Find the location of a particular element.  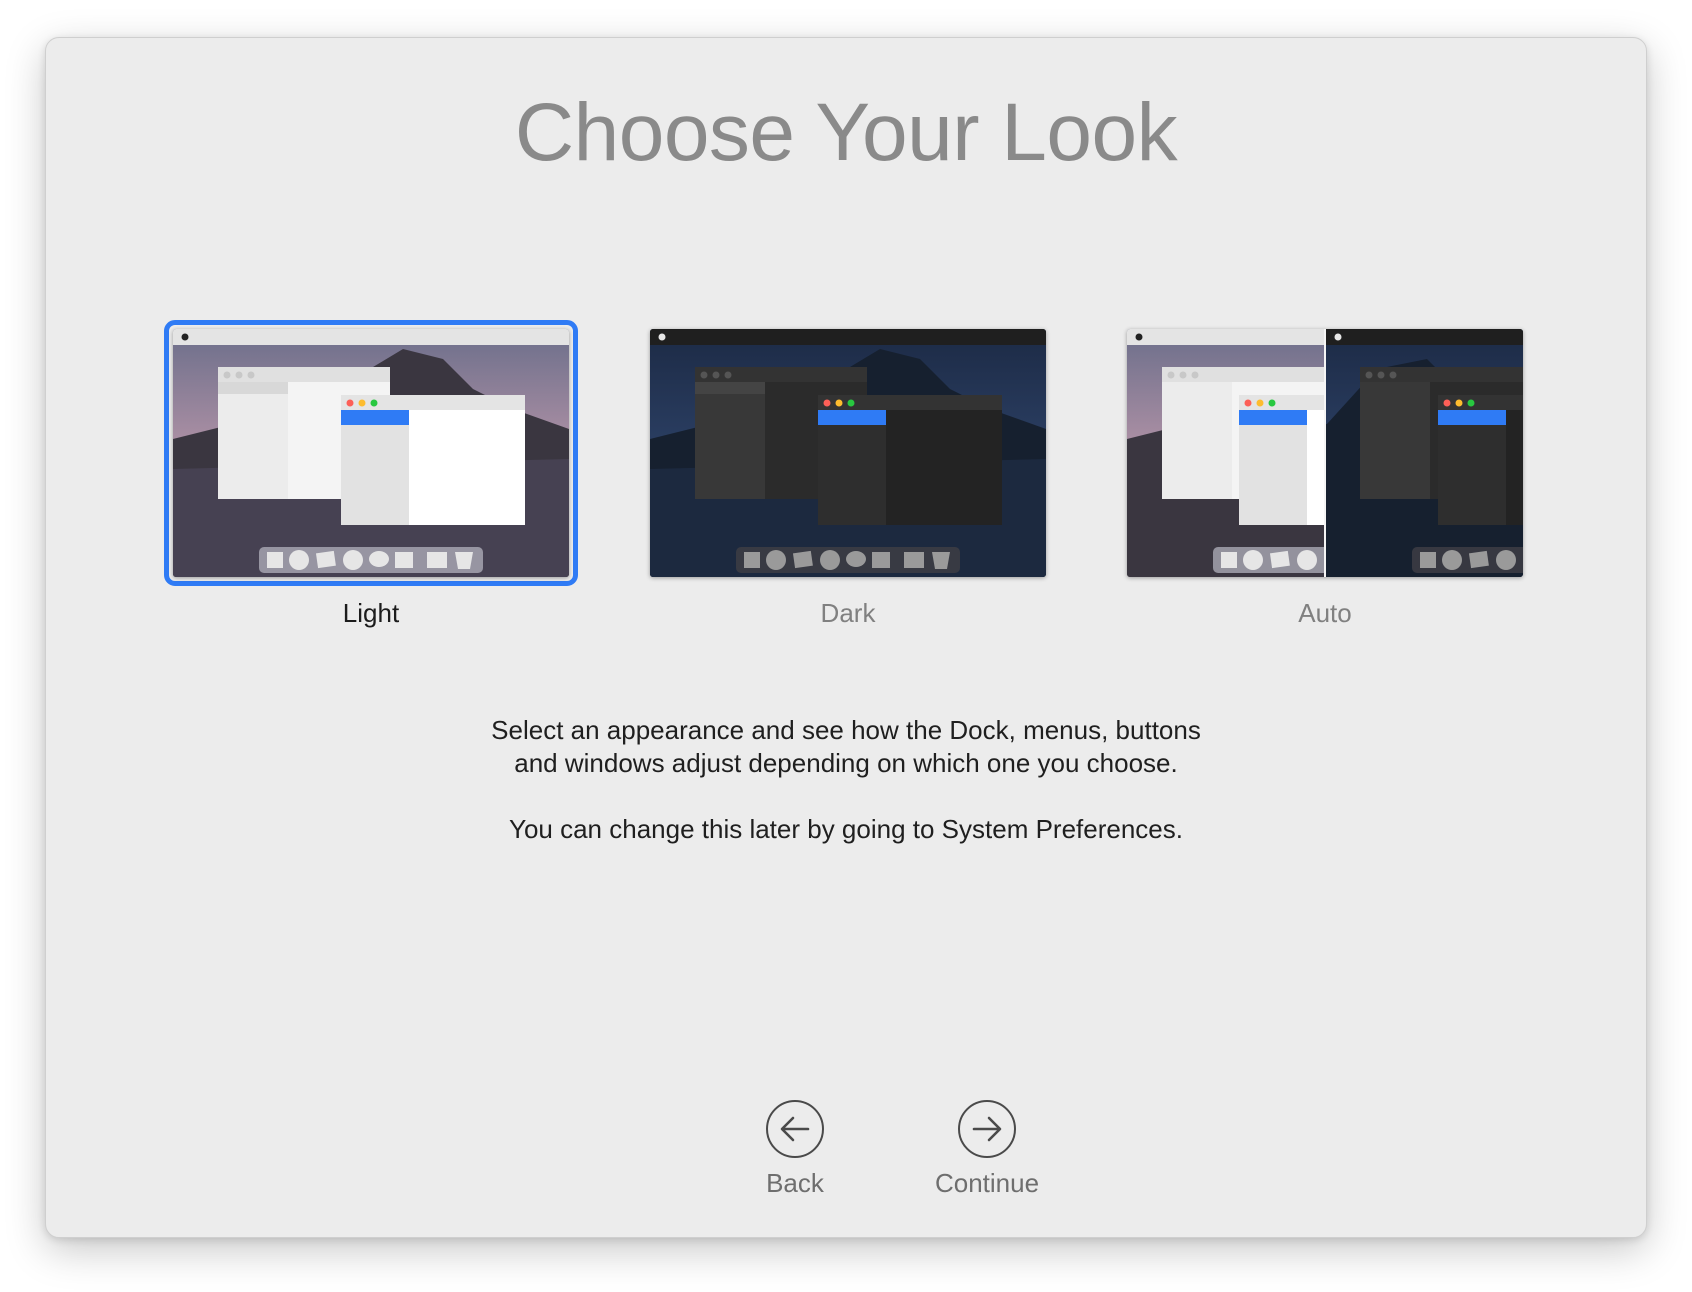

back-button: Back is located at coordinates (795, 1149).